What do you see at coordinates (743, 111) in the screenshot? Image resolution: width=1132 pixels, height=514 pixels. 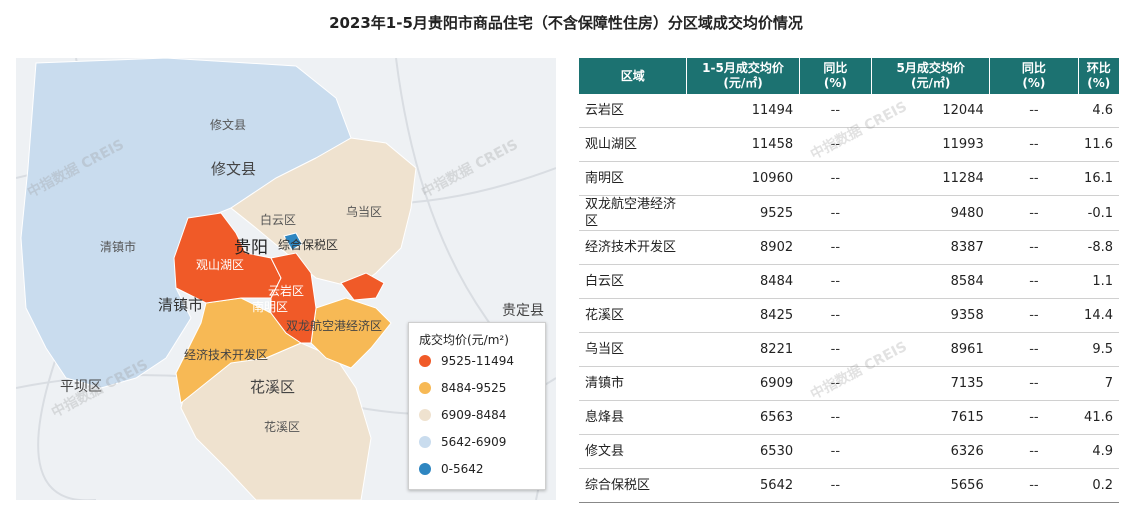 I see `cell-avg-jan-may: 11494` at bounding box center [743, 111].